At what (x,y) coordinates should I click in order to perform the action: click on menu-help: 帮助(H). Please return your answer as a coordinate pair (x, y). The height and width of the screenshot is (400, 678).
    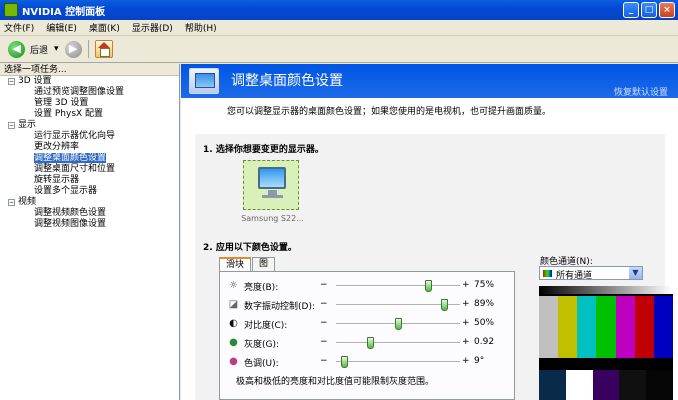
    Looking at the image, I should click on (201, 27).